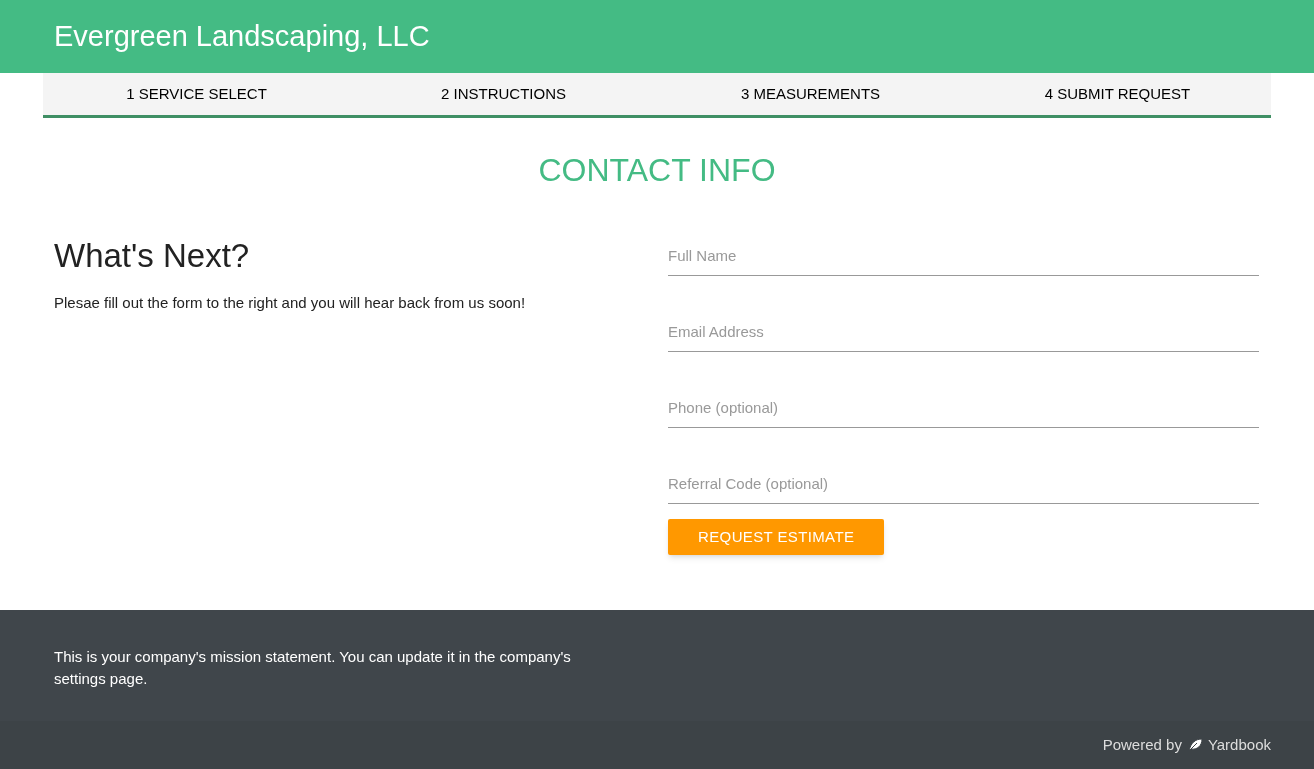 This screenshot has height=769, width=1314. What do you see at coordinates (196, 94) in the screenshot?
I see `step-tab: 1 SERVICE SELECT` at bounding box center [196, 94].